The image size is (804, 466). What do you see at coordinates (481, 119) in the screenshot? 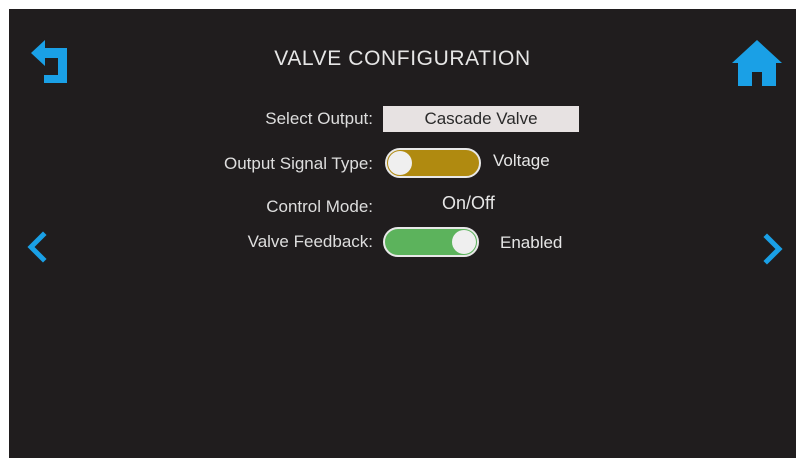
I see `select-output-dropdown: Cascade Valve` at bounding box center [481, 119].